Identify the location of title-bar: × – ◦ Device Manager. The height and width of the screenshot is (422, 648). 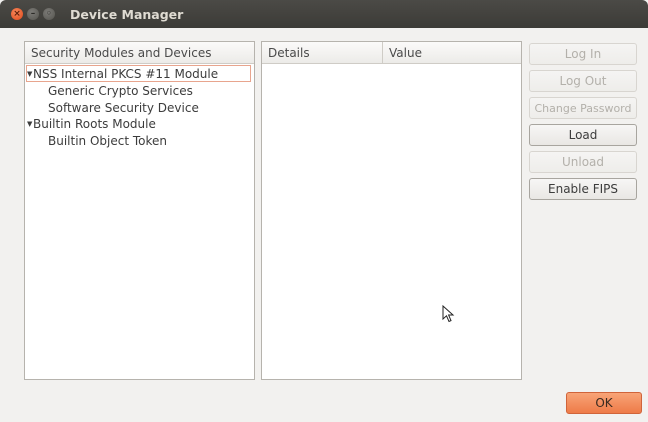
(324, 14).